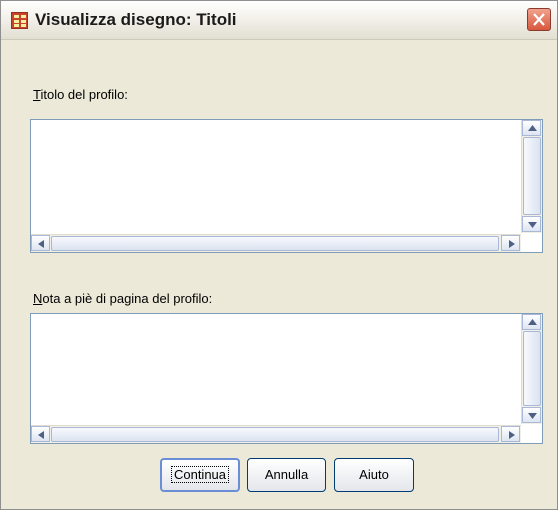 The height and width of the screenshot is (510, 558). I want to click on continue-button-label: Continua, so click(200, 474).